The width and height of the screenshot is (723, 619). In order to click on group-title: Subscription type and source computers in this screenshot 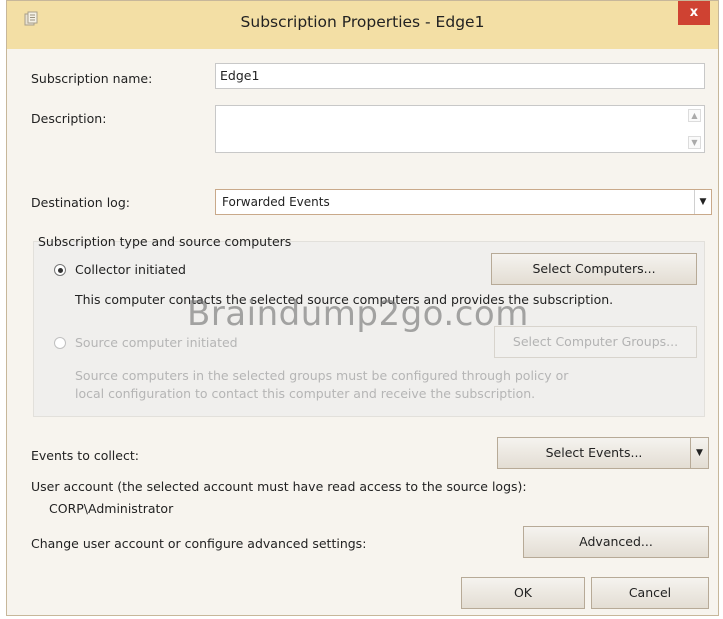, I will do `click(165, 241)`.